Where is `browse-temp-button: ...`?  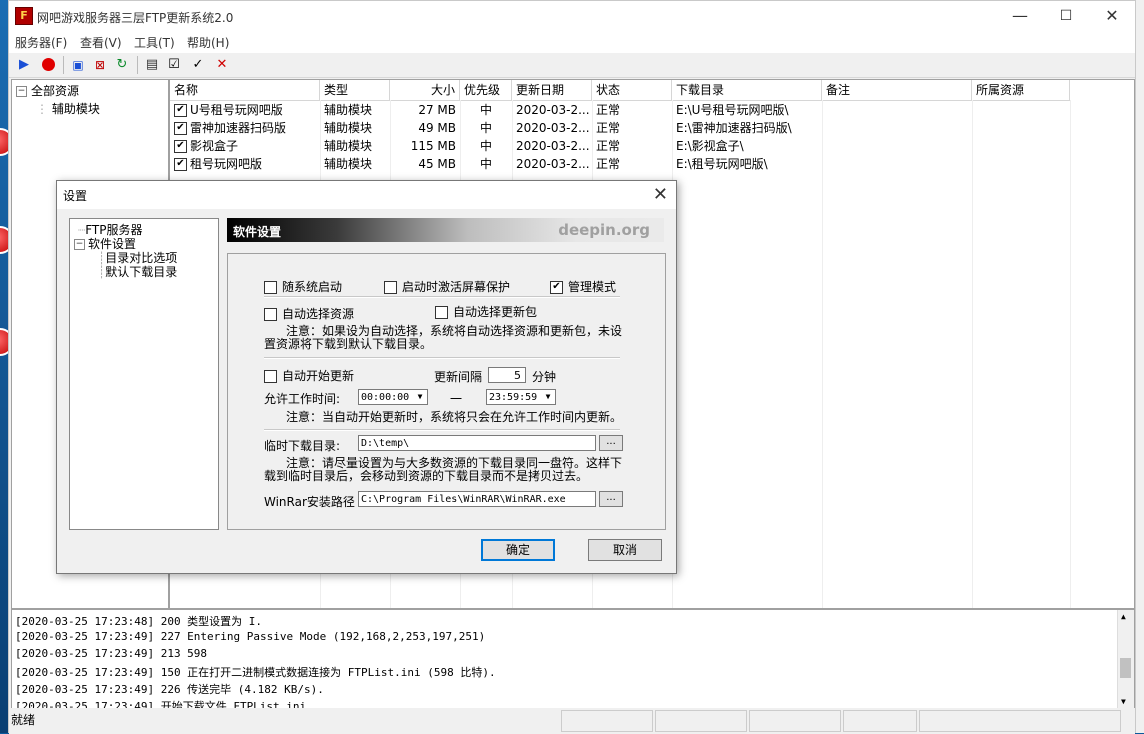
browse-temp-button: ... is located at coordinates (611, 443).